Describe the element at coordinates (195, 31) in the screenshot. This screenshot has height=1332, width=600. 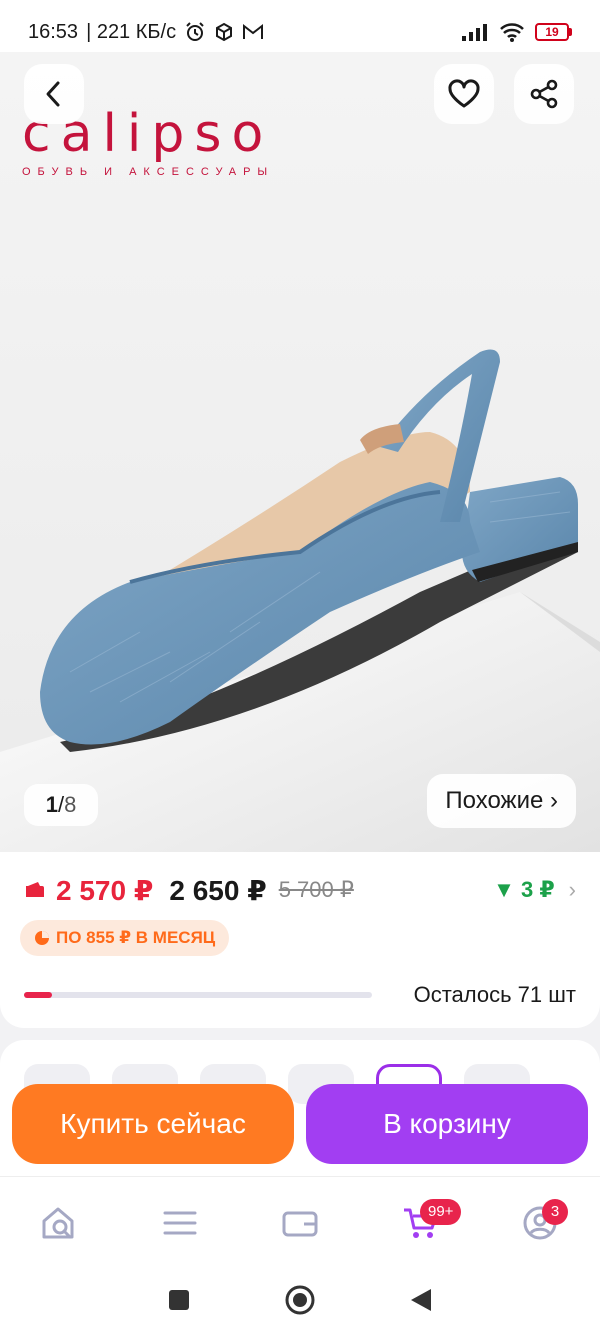
I see `alarm-icon` at that location.